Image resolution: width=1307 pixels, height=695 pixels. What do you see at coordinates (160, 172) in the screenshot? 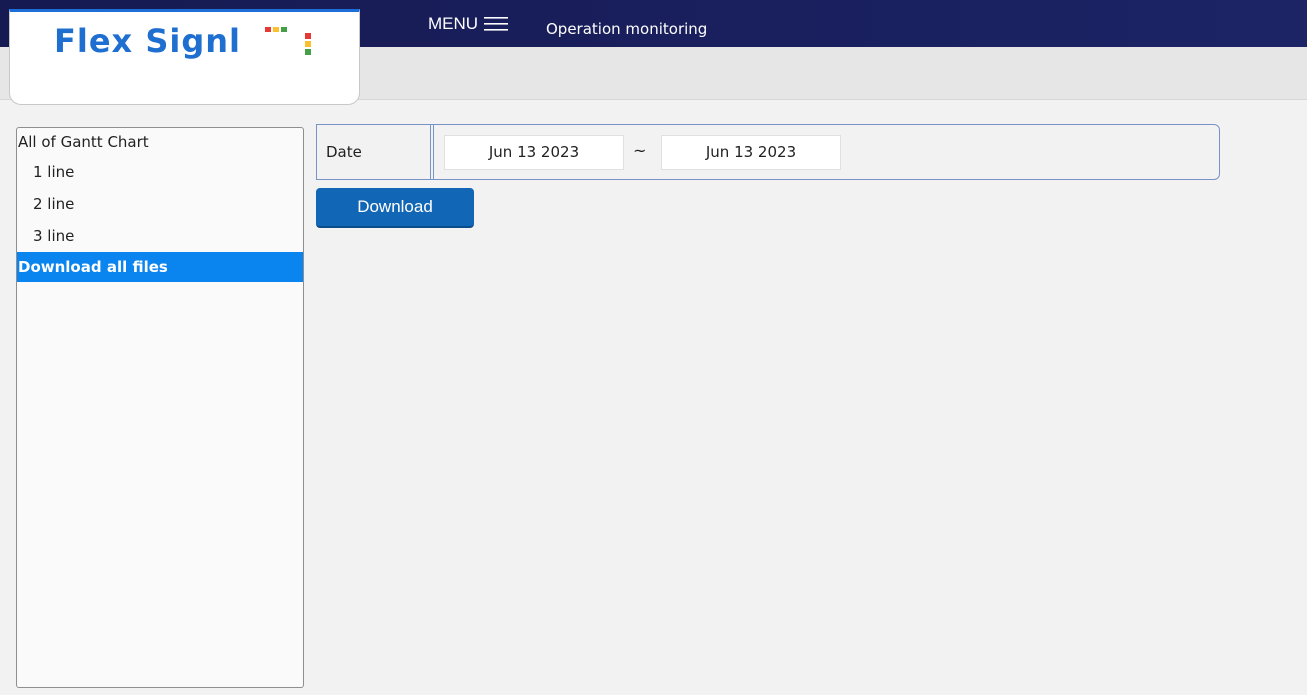
I see `sidebar-item-1-line: 1 line` at bounding box center [160, 172].